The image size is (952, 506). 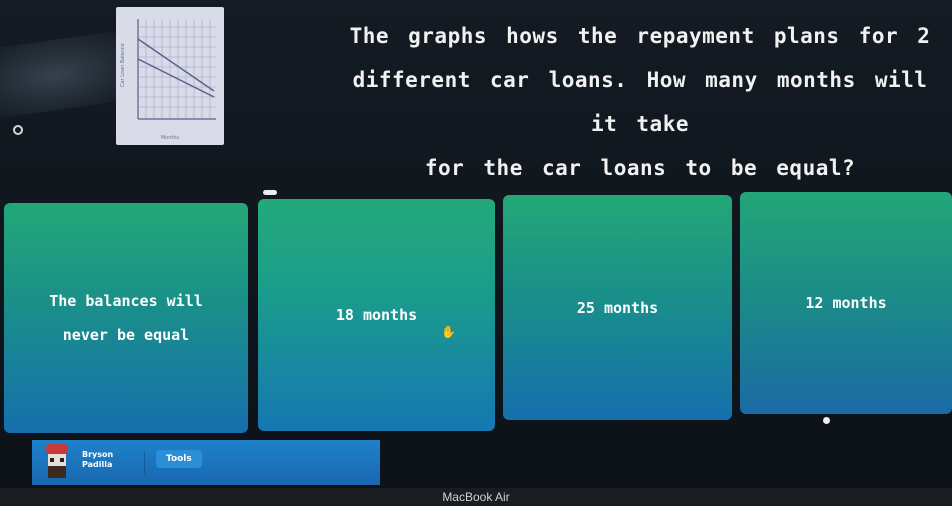 I want to click on laptop-bezel: MacBook Air, so click(x=476, y=497).